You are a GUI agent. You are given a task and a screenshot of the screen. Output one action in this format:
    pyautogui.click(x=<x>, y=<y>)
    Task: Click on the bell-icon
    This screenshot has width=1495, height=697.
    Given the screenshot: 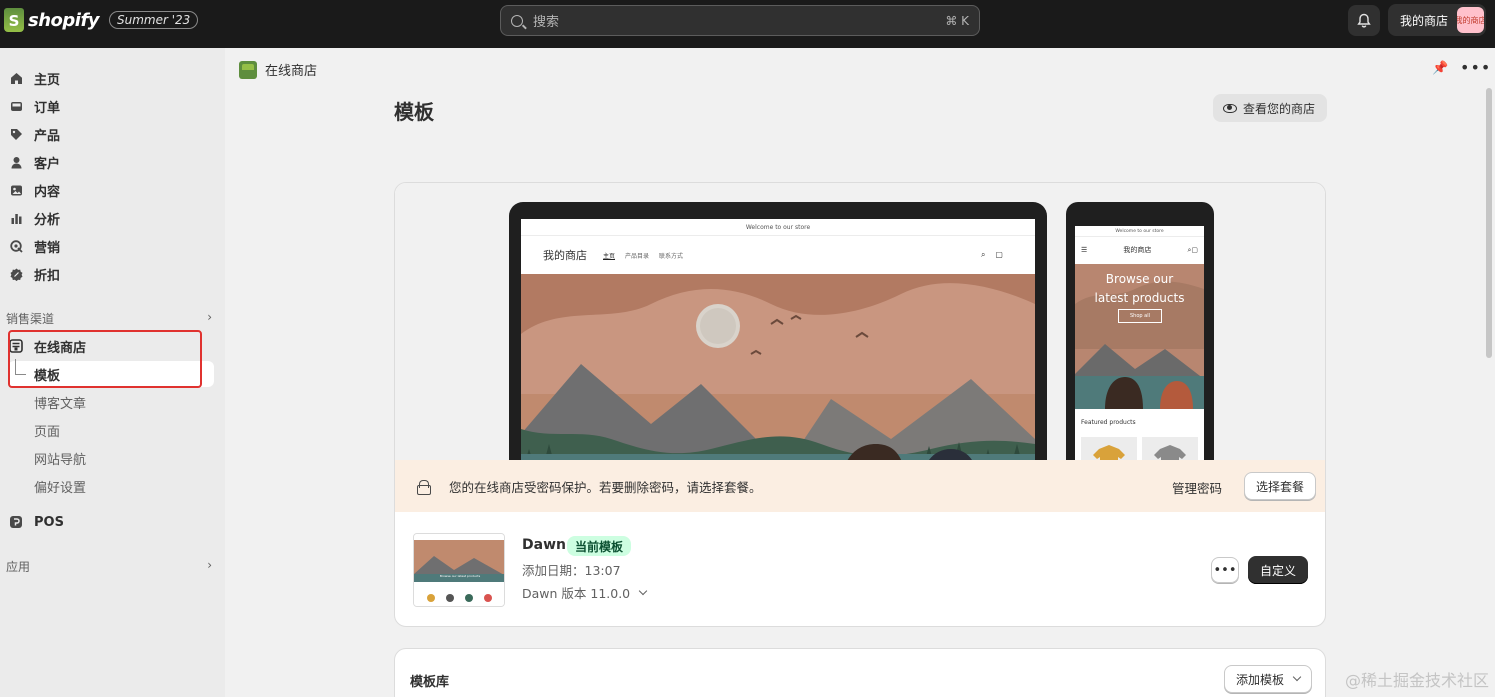 What is the action you would take?
    pyautogui.click(x=1364, y=20)
    